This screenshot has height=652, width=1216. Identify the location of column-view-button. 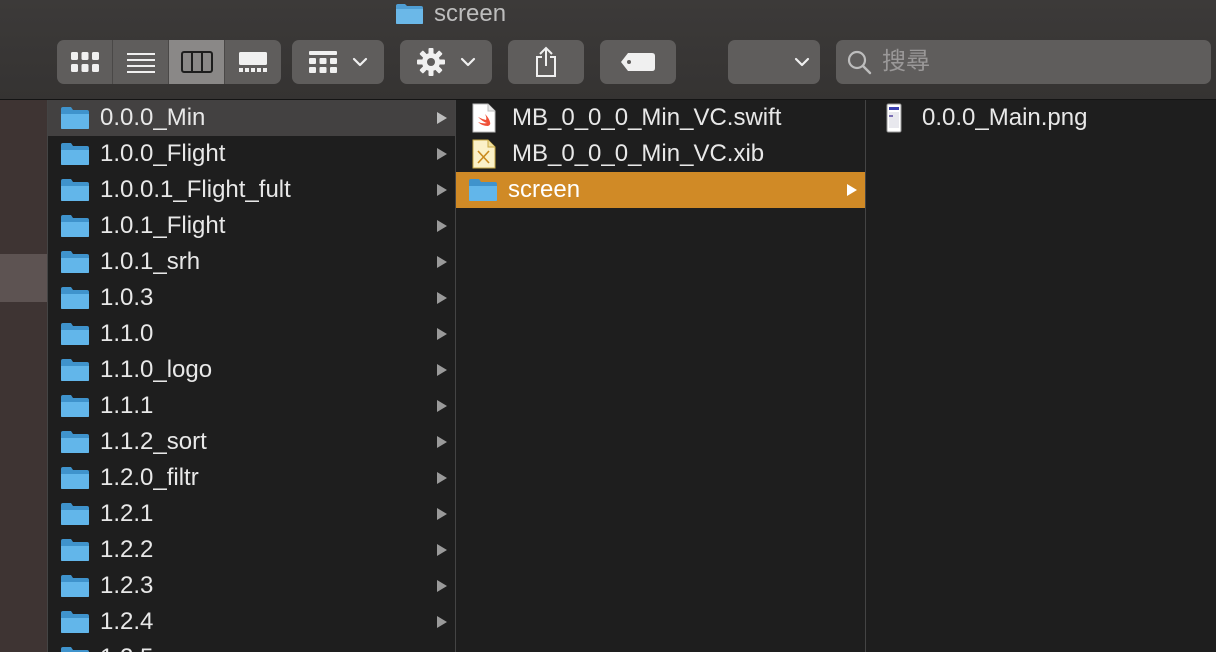
(197, 62).